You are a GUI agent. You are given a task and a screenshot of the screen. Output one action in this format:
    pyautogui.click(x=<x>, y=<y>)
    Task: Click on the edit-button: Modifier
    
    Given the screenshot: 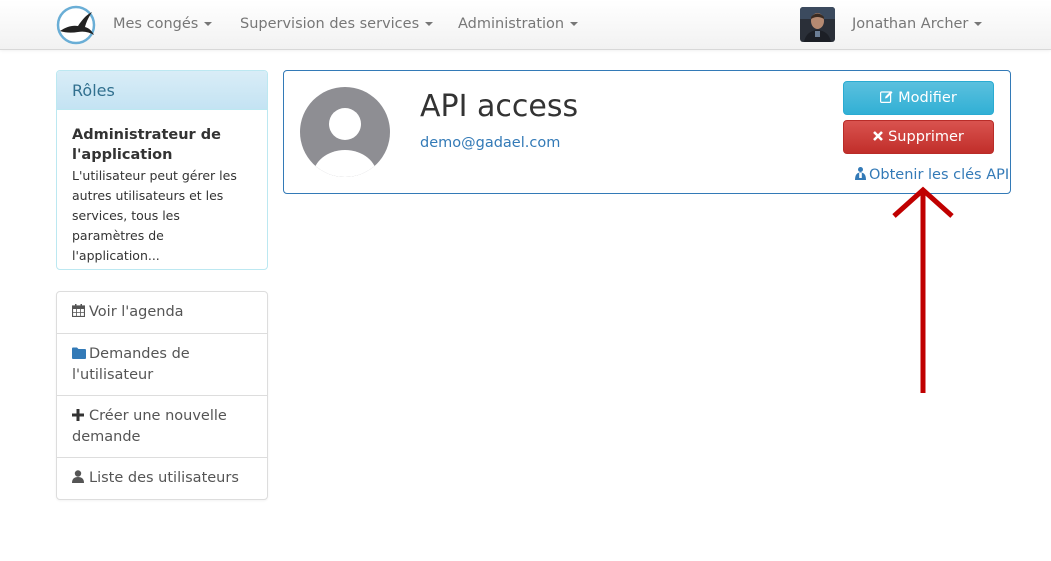 What is the action you would take?
    pyautogui.click(x=918, y=98)
    